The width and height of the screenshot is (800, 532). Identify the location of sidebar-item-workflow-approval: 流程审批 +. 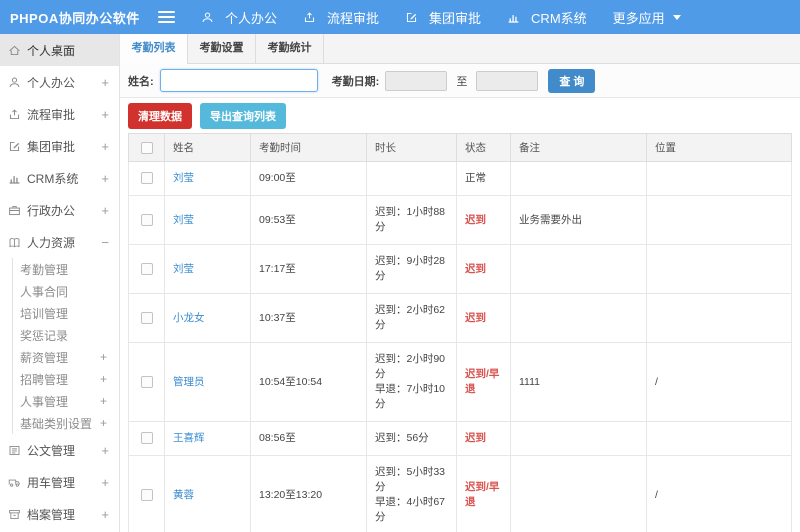
(59, 114).